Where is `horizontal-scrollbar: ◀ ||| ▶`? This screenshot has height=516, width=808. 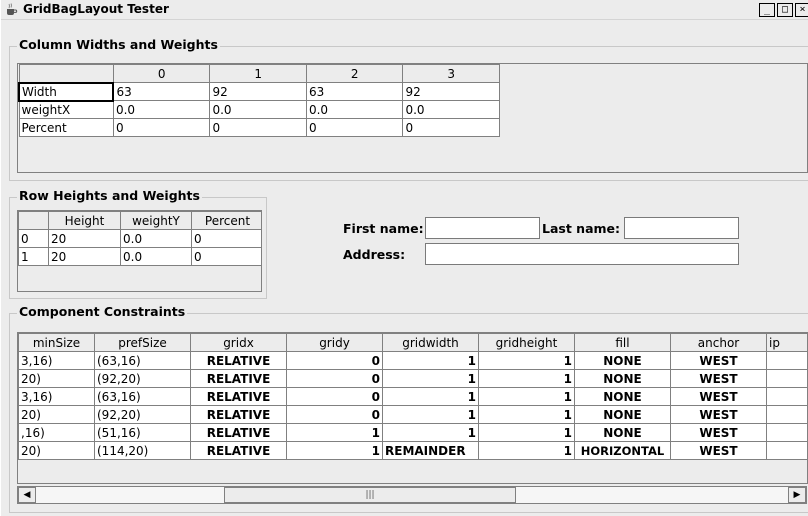 horizontal-scrollbar: ◀ ||| ▶ is located at coordinates (412, 495).